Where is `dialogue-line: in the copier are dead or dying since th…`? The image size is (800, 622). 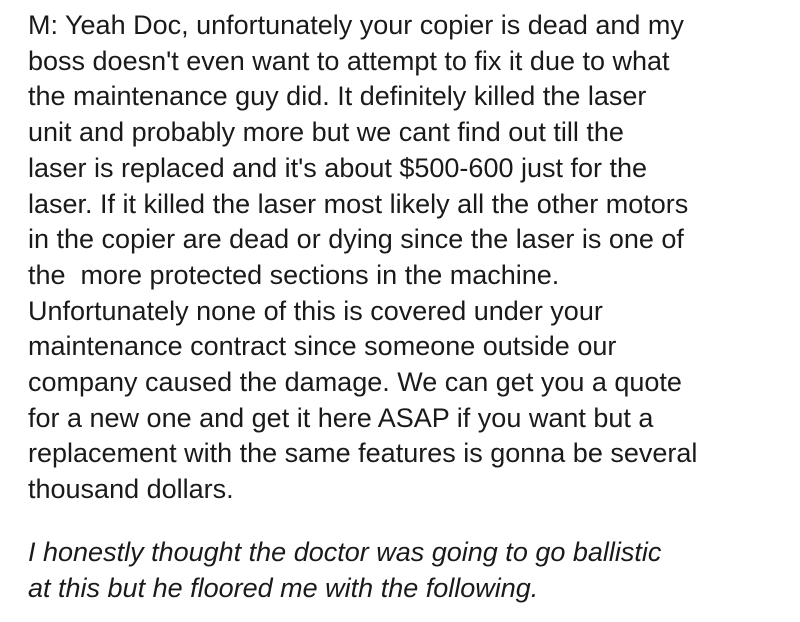 dialogue-line: in the copier are dead or dying since th… is located at coordinates (356, 239).